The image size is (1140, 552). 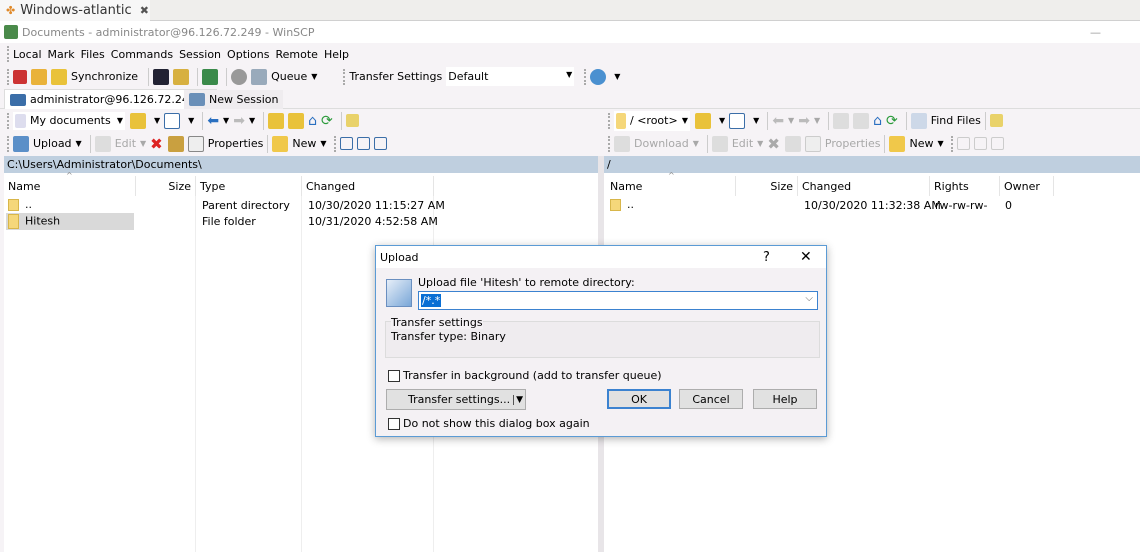 What do you see at coordinates (248, 54) in the screenshot?
I see `menu-options: Options` at bounding box center [248, 54].